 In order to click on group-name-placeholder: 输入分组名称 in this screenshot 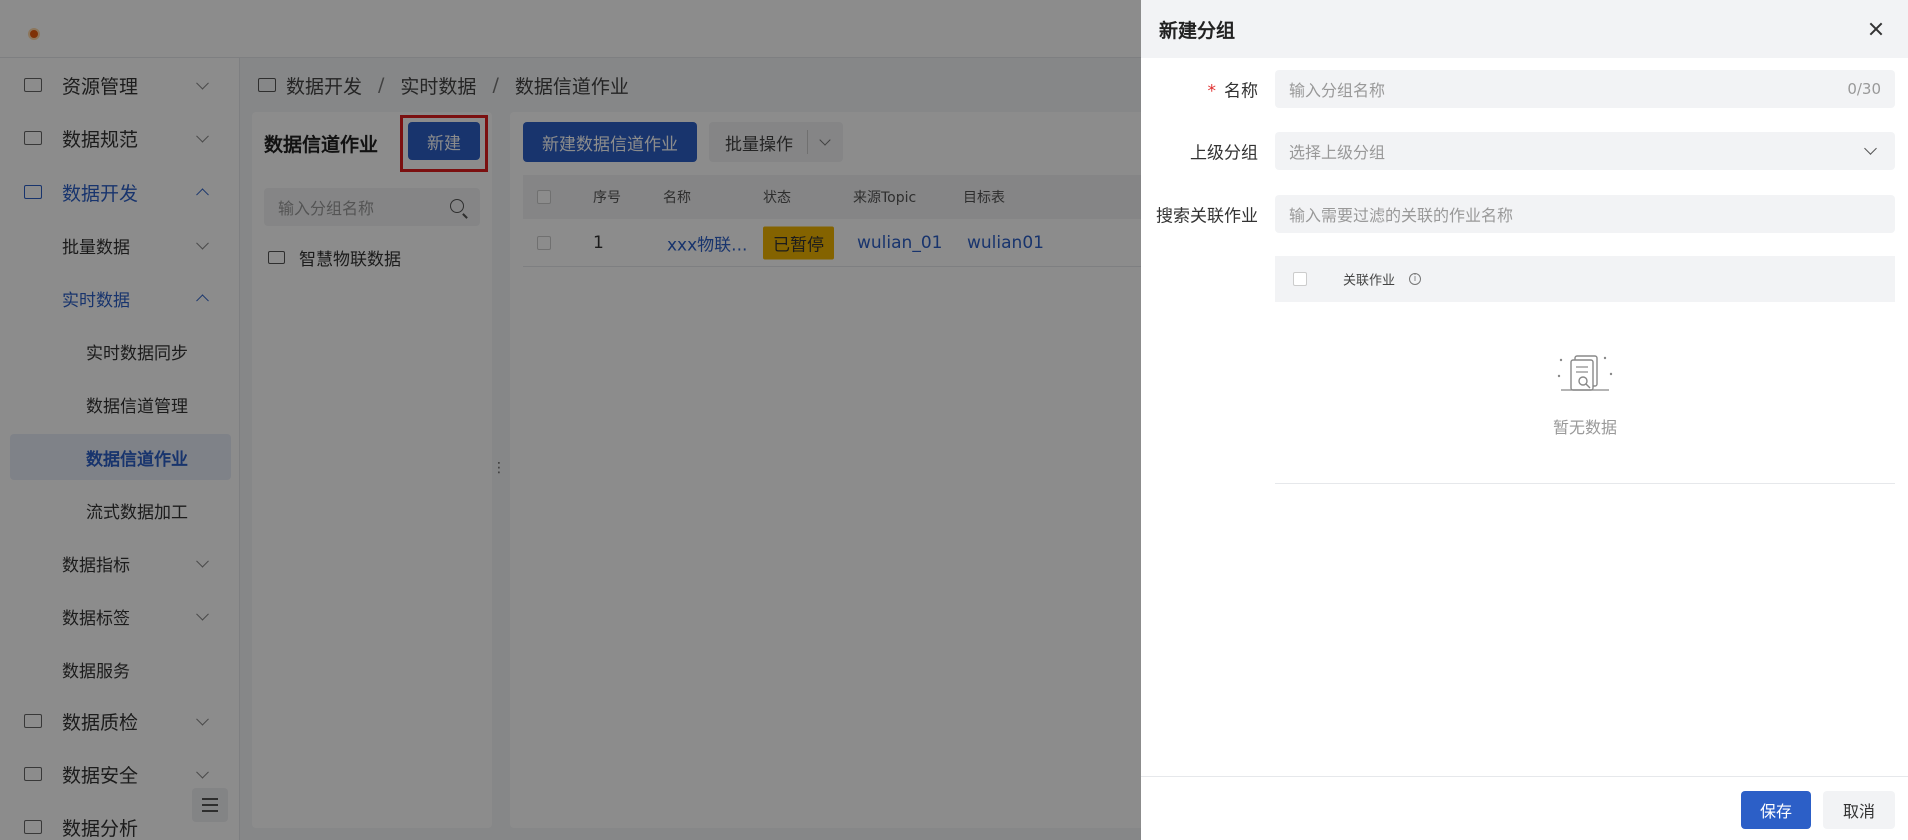, I will do `click(1337, 90)`.